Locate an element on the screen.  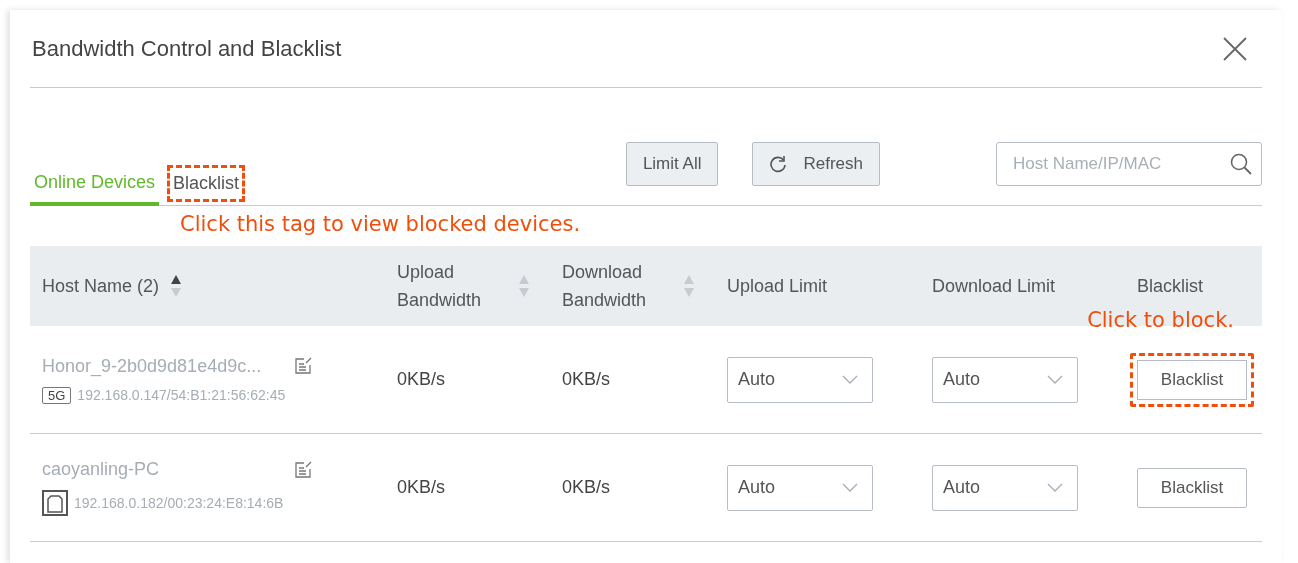
tab: Blacklist is located at coordinates (206, 183).